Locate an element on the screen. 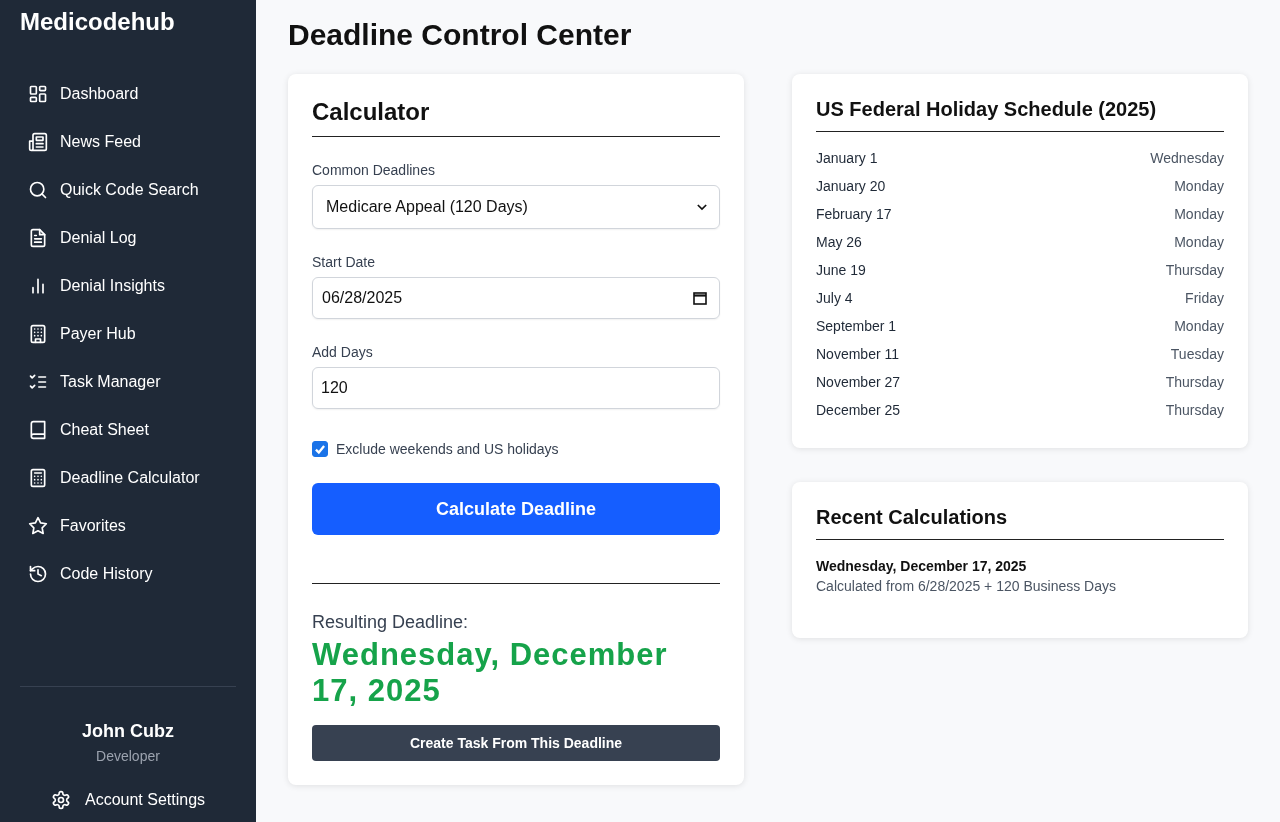 Image resolution: width=1280 pixels, height=822 pixels. holiday-date: January 1 is located at coordinates (847, 158).